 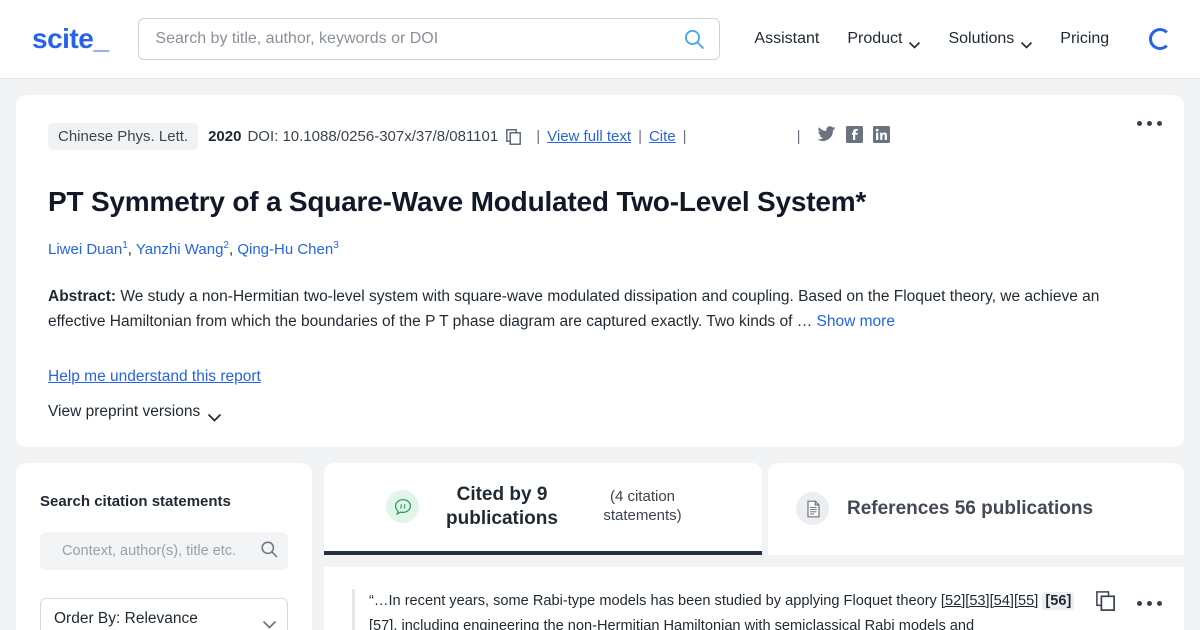 I want to click on reference-link: [52], so click(x=953, y=601).